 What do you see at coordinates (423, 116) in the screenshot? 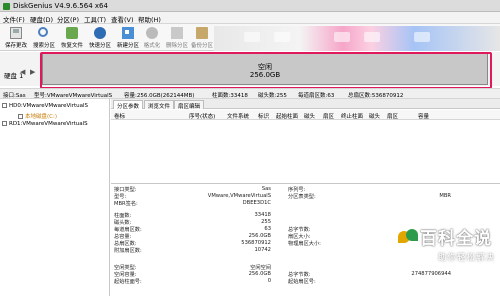
I see `column-header: 容量` at bounding box center [423, 116].